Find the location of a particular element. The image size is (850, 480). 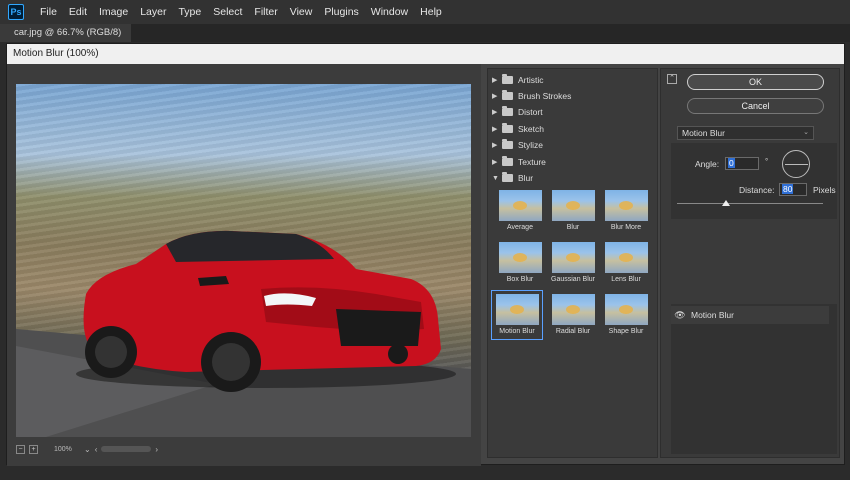

category-label: Blur is located at coordinates (526, 178).